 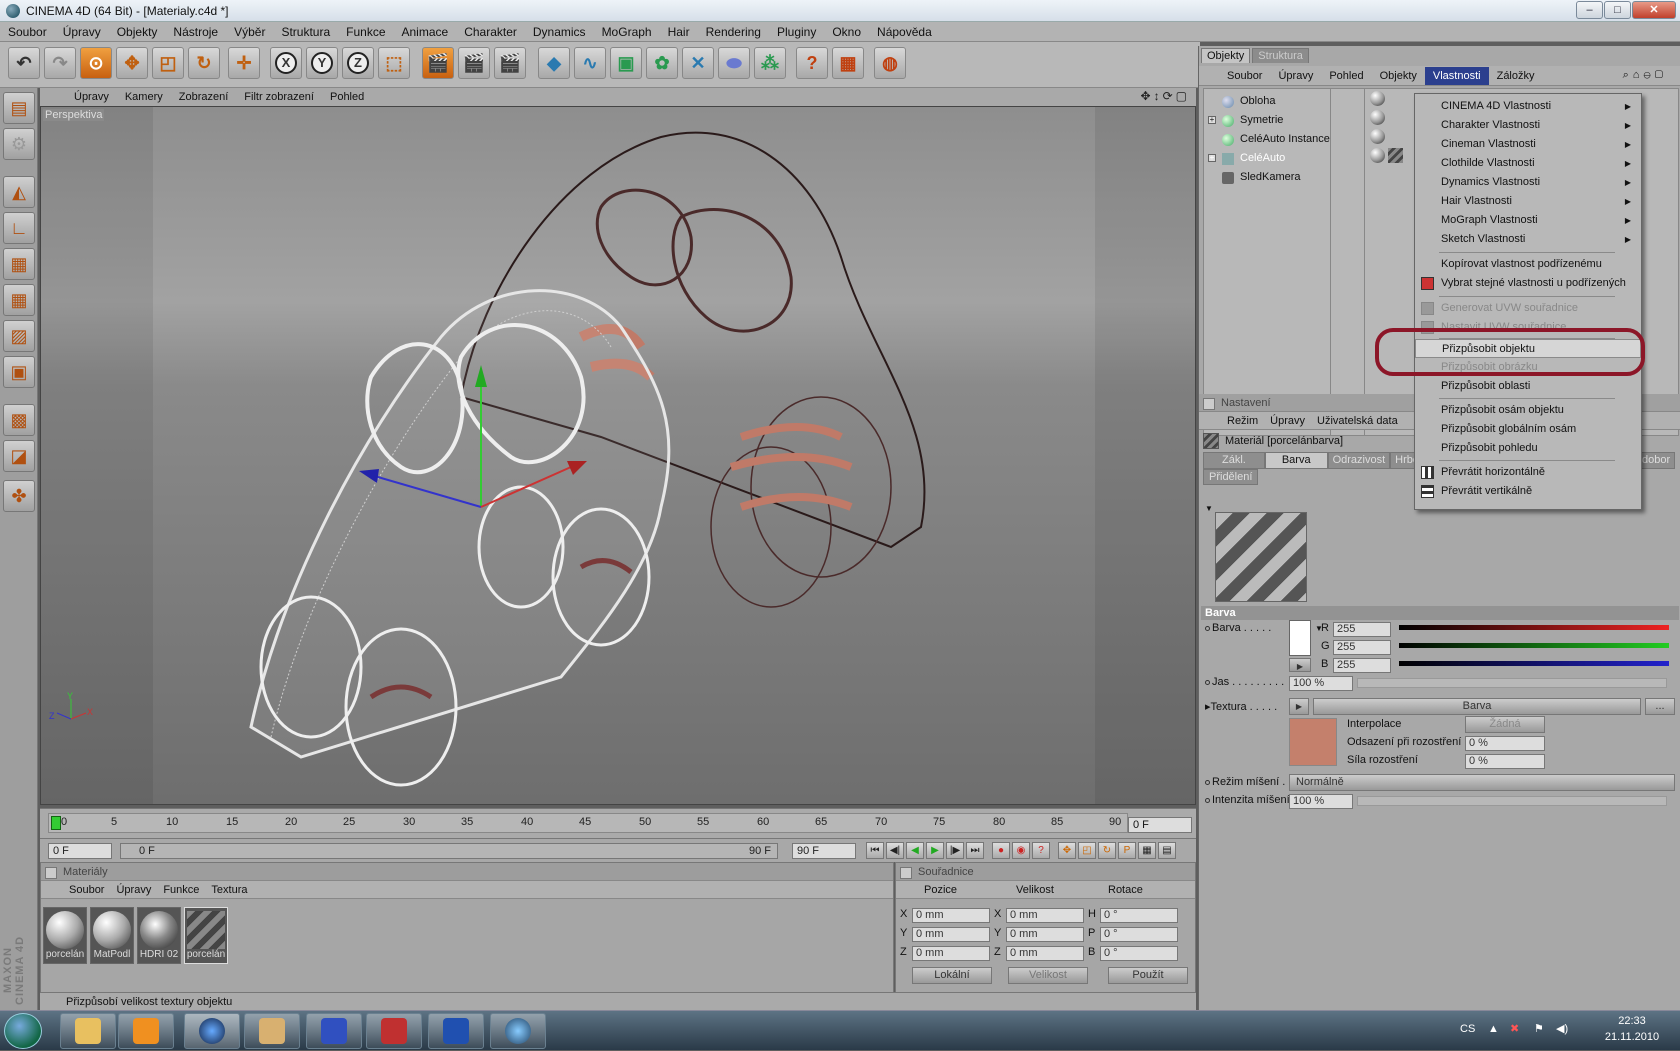 What do you see at coordinates (1539, 1028) in the screenshot?
I see `action-center-icon: ⚑` at bounding box center [1539, 1028].